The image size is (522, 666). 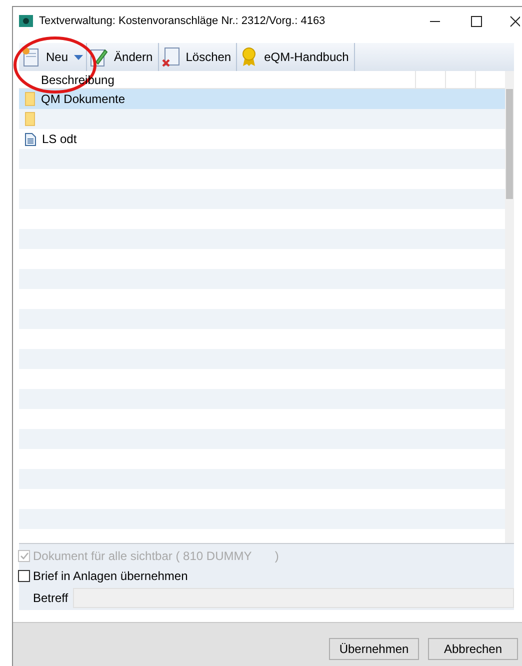 What do you see at coordinates (374, 649) in the screenshot?
I see `dialog-button: Übernehmen` at bounding box center [374, 649].